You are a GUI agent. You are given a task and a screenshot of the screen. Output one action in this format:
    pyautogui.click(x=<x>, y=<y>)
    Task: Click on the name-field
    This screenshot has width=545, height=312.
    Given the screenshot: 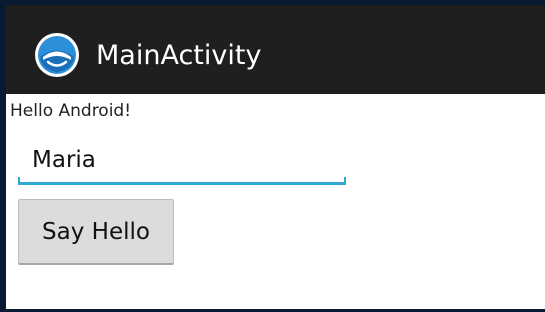 What is the action you would take?
    pyautogui.click(x=182, y=162)
    